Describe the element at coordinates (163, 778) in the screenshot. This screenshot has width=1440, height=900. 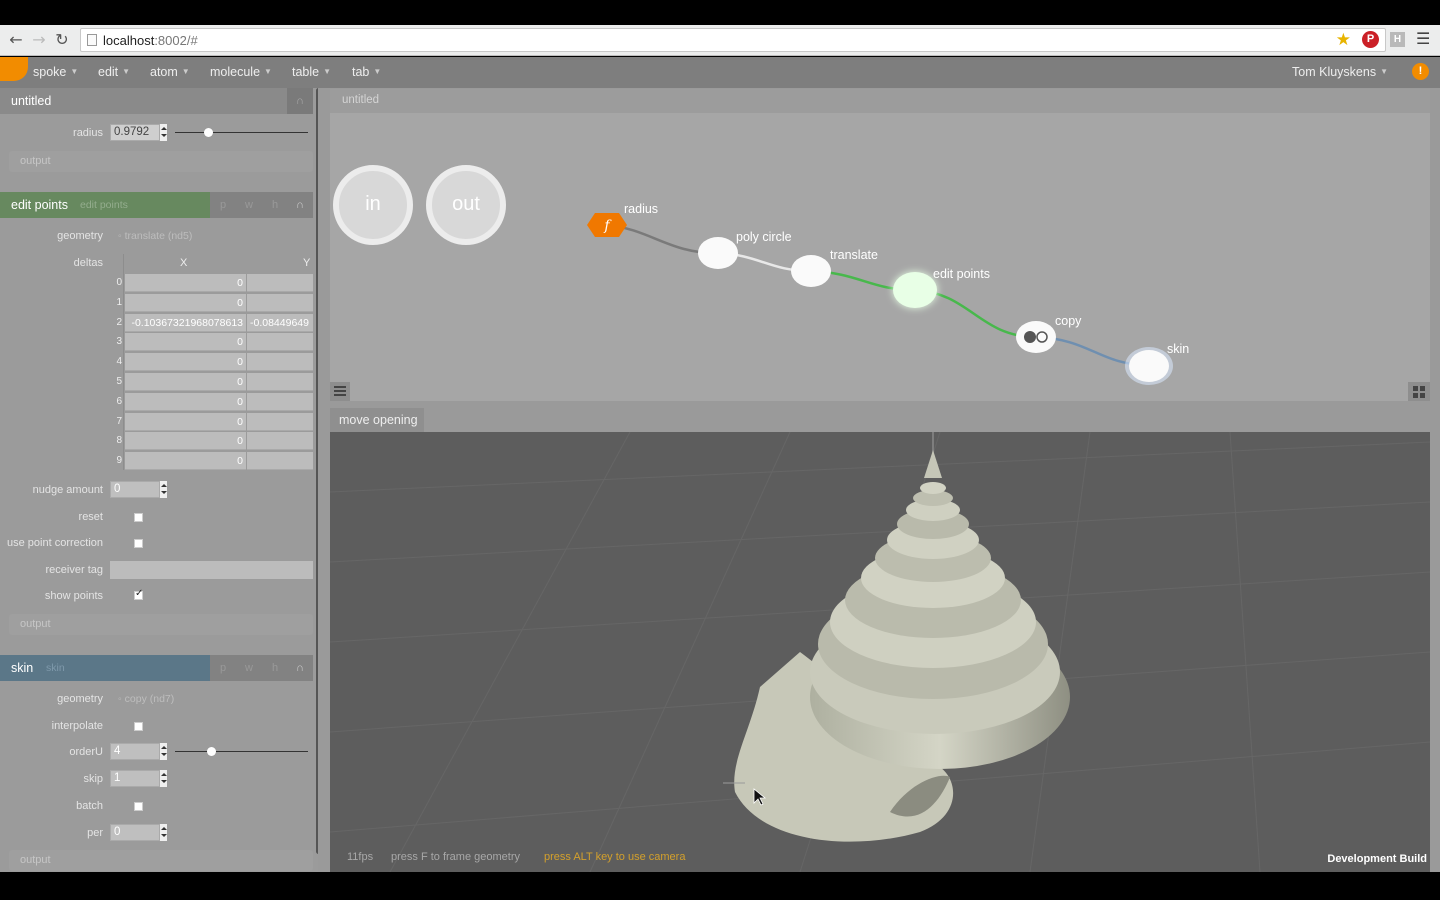
I see `skip-stepper` at that location.